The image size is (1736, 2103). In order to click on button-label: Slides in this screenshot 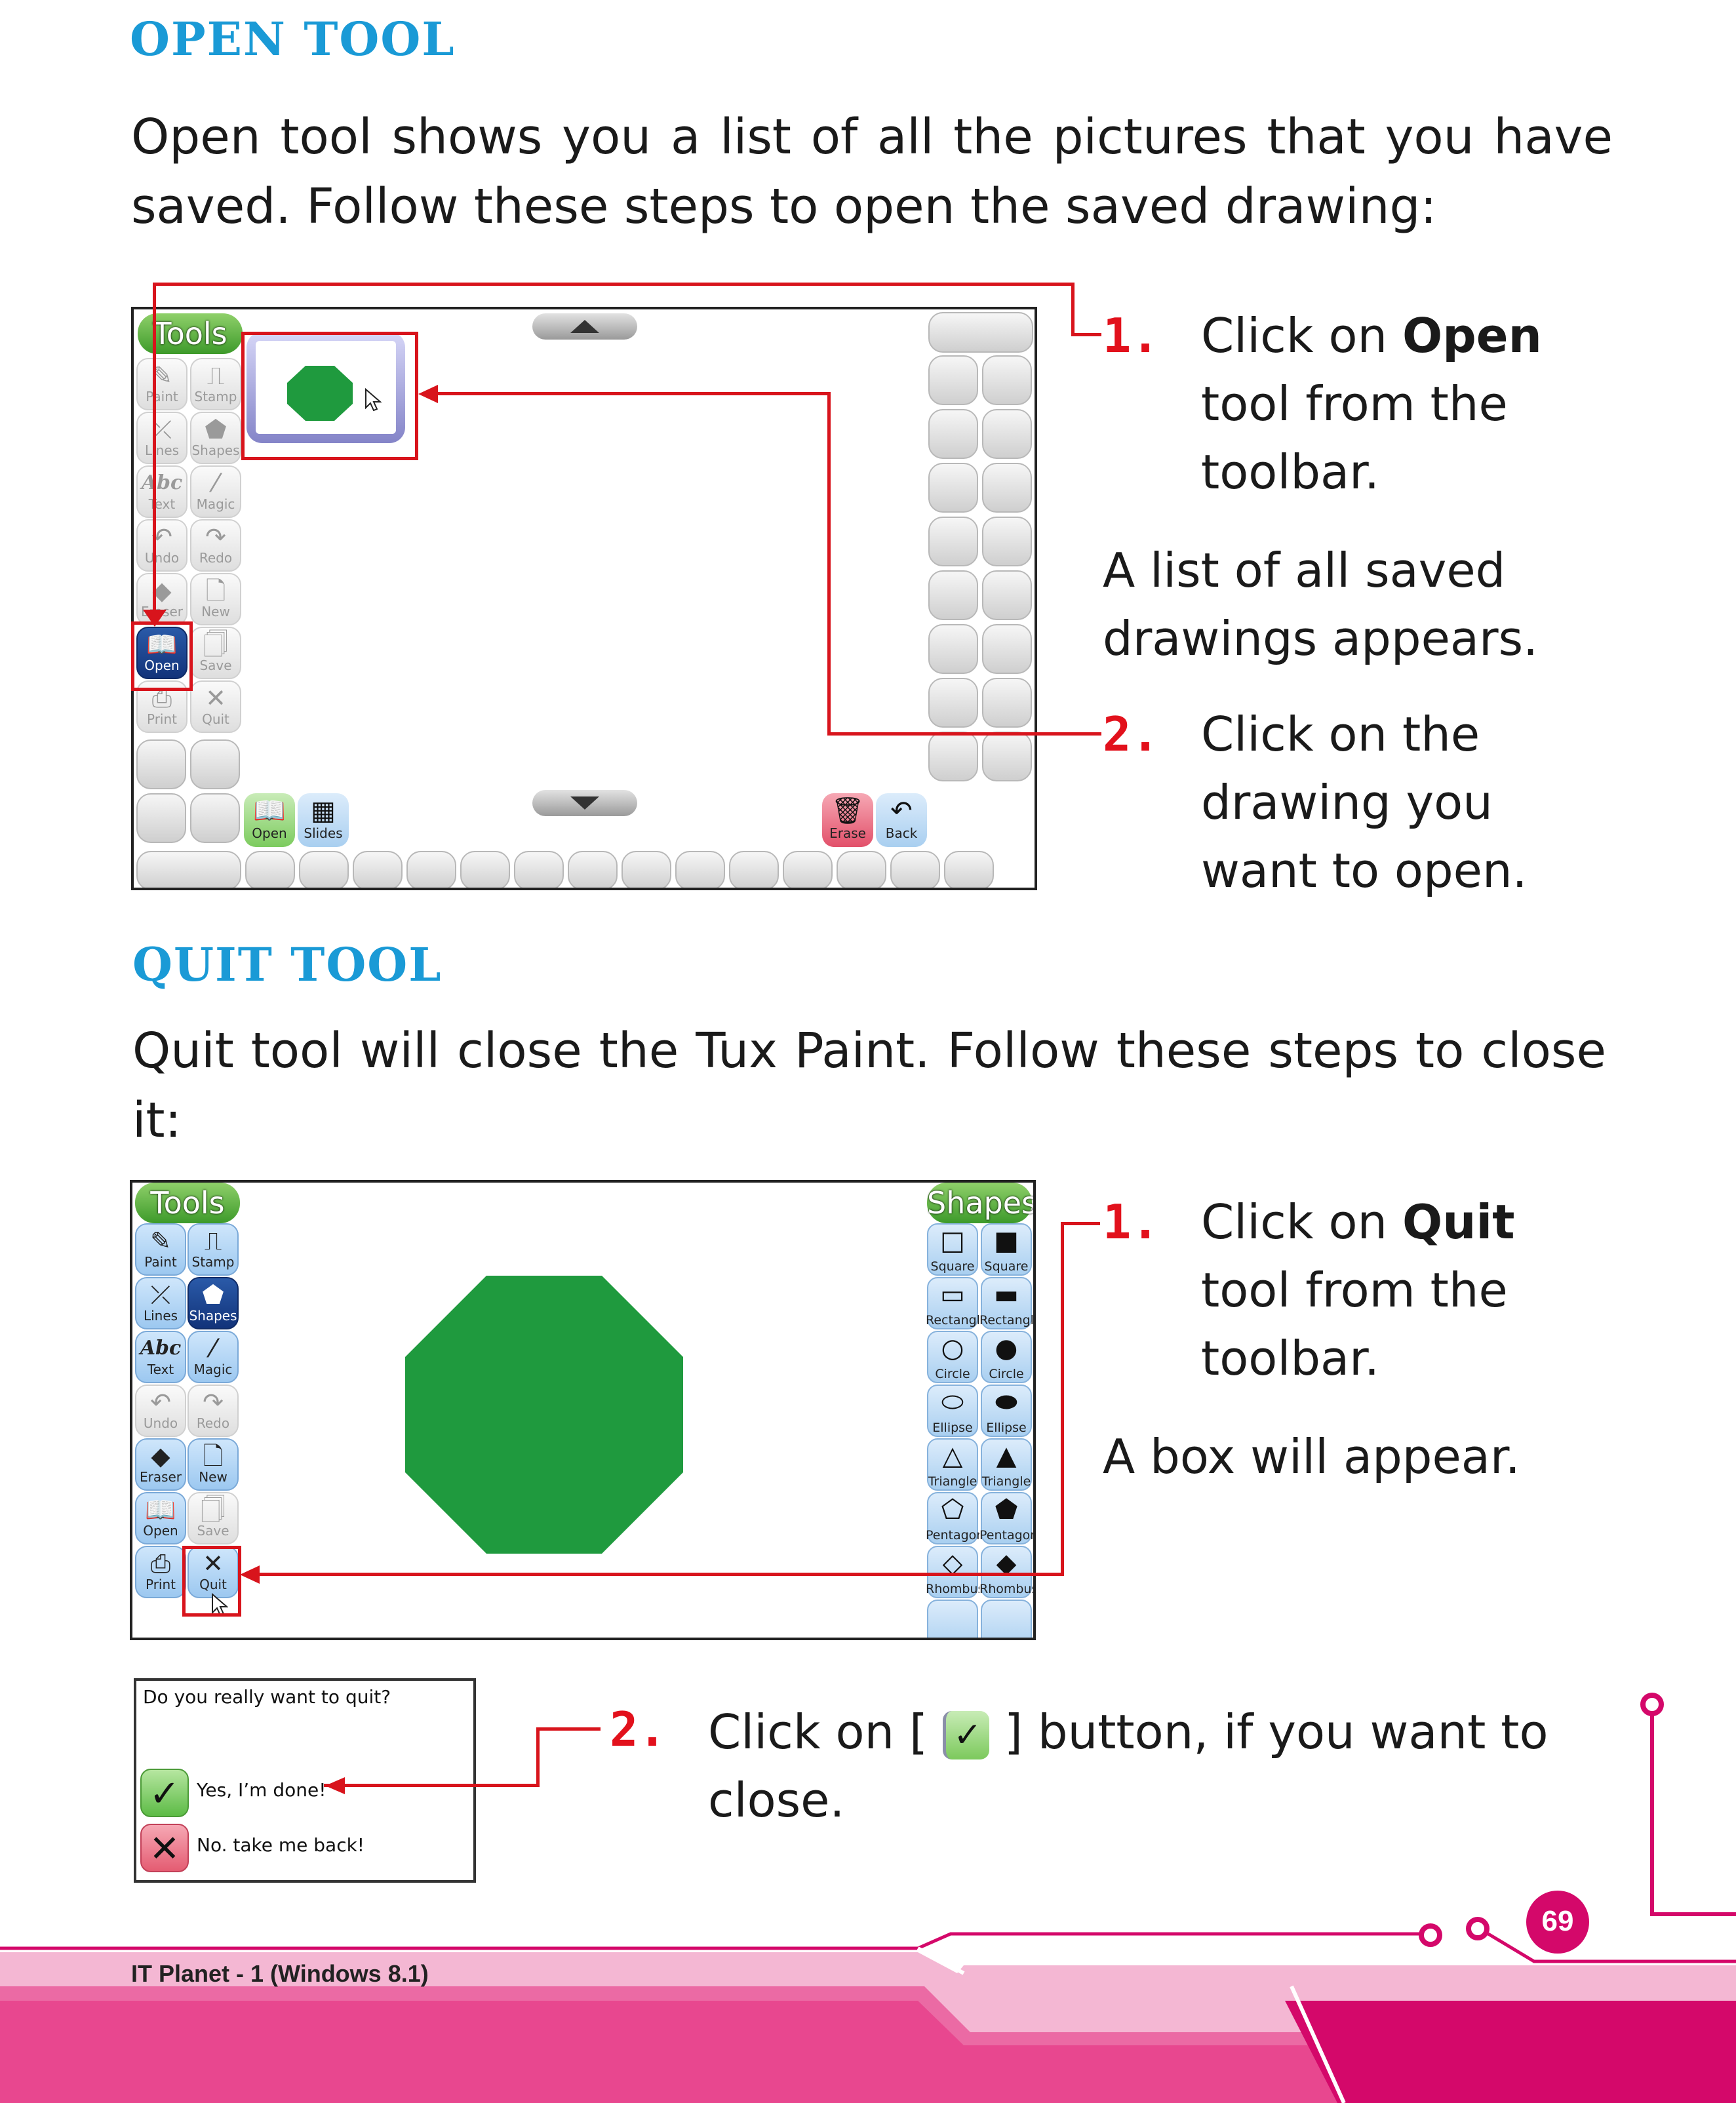, I will do `click(323, 833)`.